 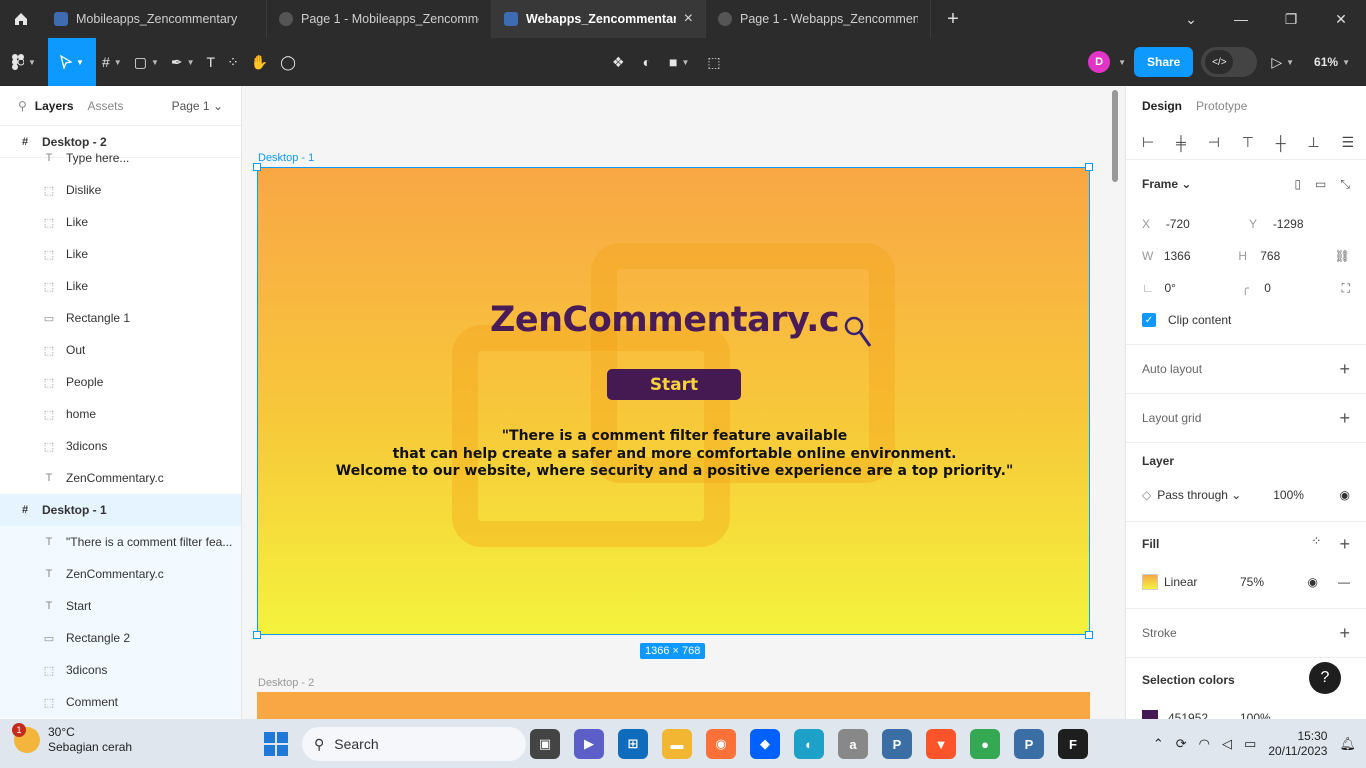 I want to click on zoom-menu: 61% ▼, so click(x=1332, y=62).